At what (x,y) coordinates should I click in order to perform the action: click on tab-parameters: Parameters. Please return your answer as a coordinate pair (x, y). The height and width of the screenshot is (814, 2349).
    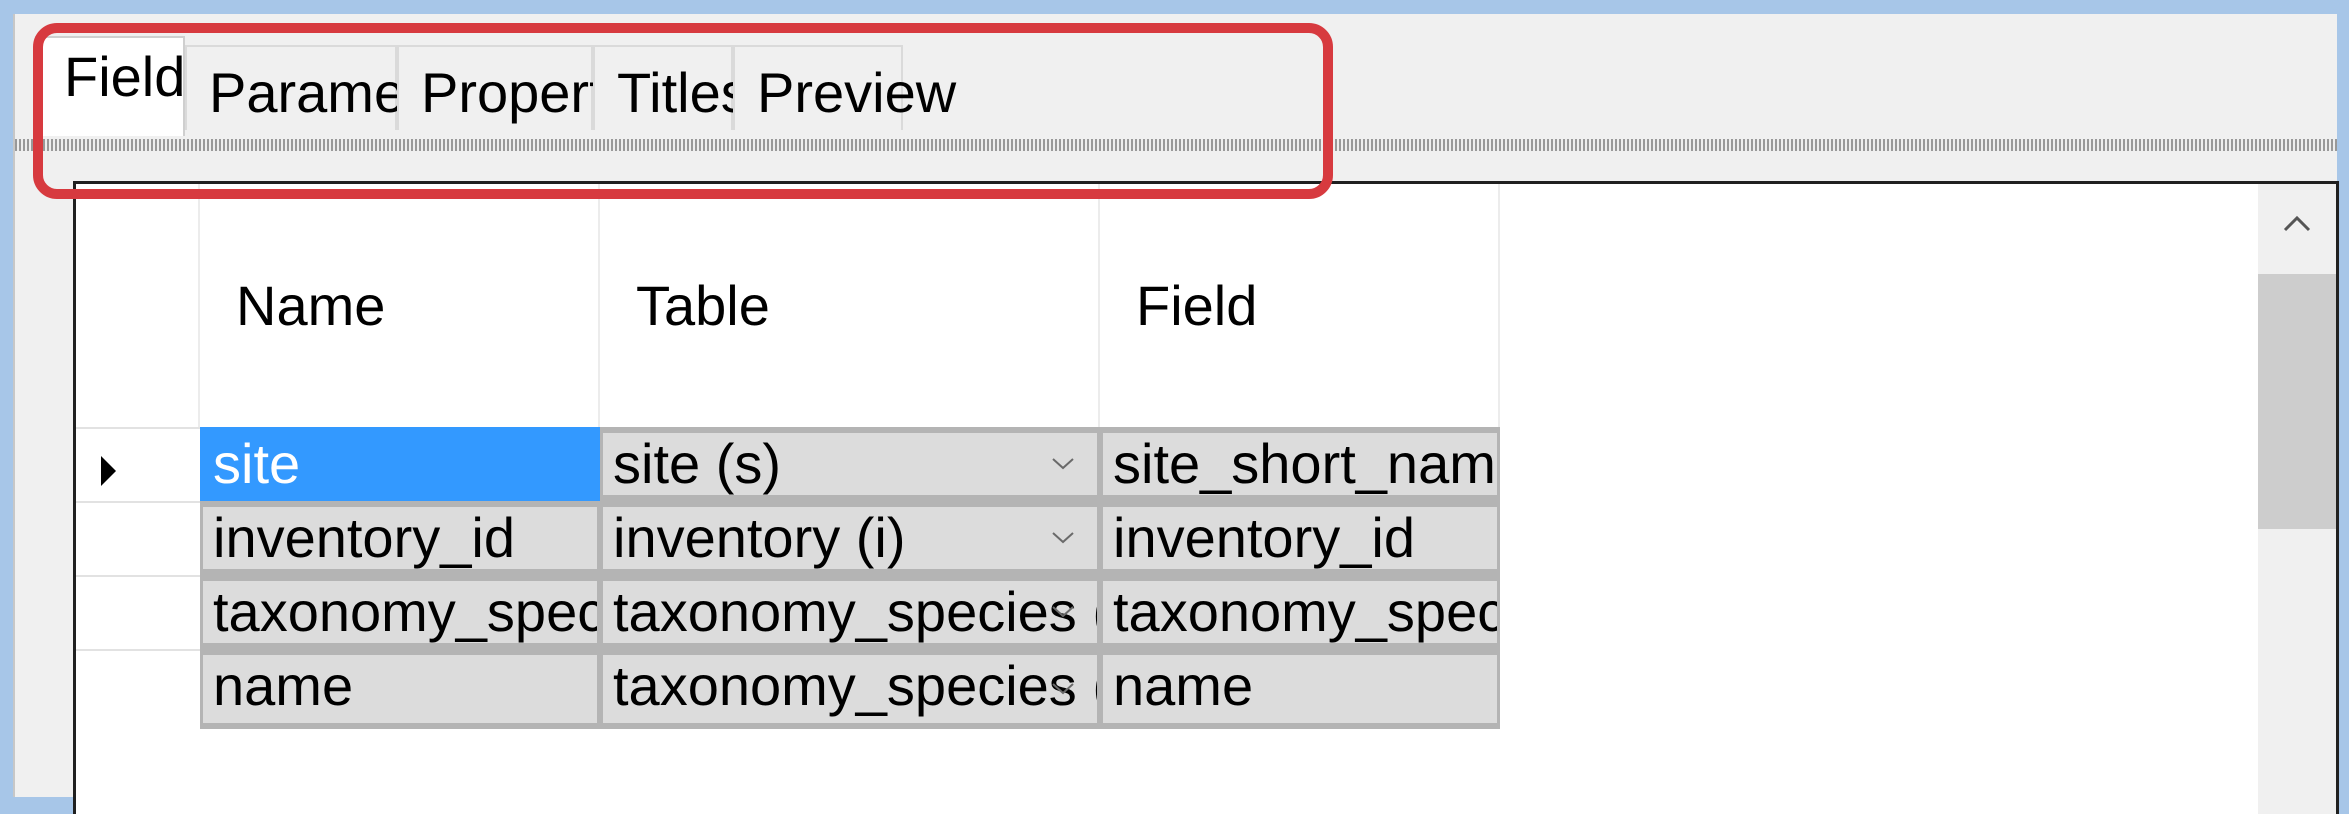
    Looking at the image, I should click on (341, 87).